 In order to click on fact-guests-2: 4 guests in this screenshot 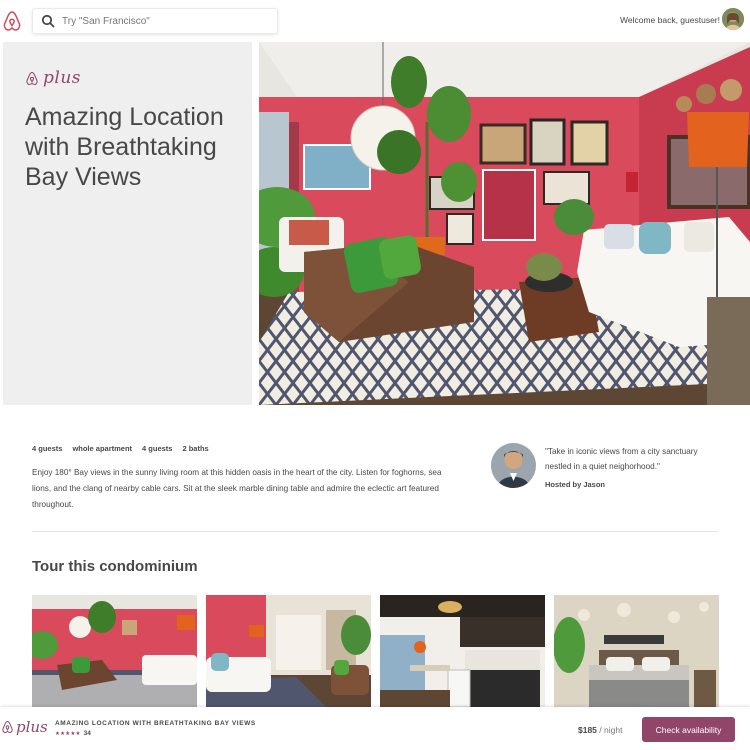, I will do `click(157, 448)`.